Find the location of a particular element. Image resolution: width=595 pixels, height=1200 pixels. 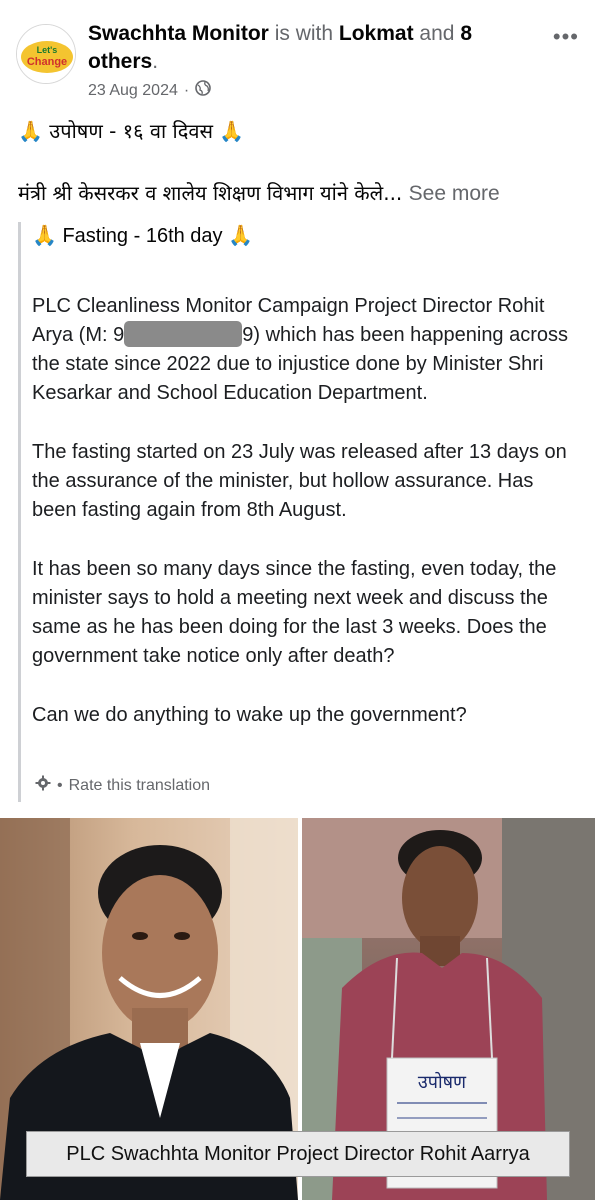

post-meta: 23 Aug 2024 · is located at coordinates (150, 90).